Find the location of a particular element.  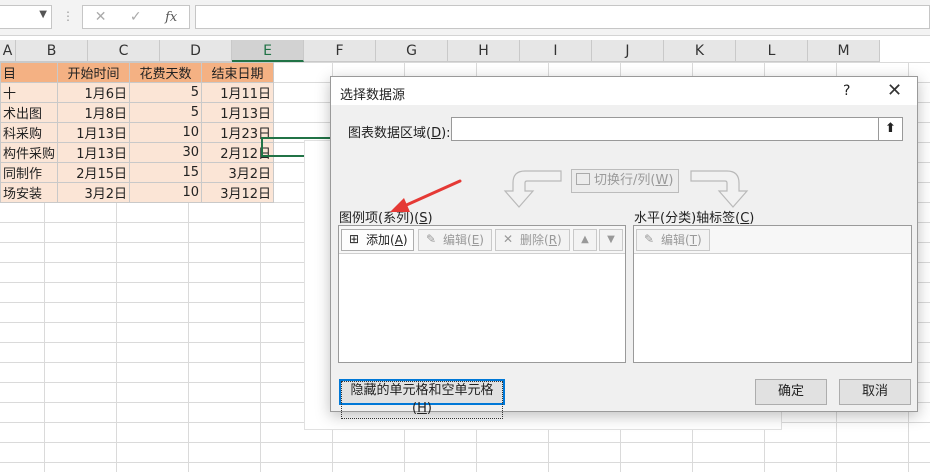

delete-end: ) is located at coordinates (559, 240).